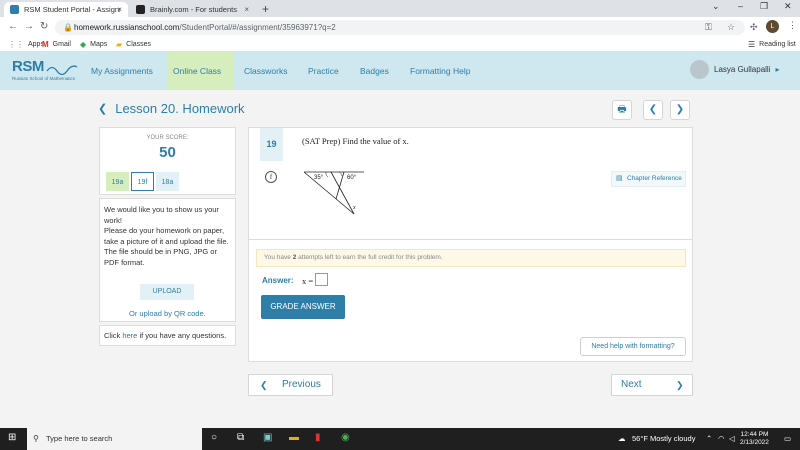  What do you see at coordinates (72, 9) in the screenshot?
I see `tab-title: RSM Student Portal - Assignment` at bounding box center [72, 9].